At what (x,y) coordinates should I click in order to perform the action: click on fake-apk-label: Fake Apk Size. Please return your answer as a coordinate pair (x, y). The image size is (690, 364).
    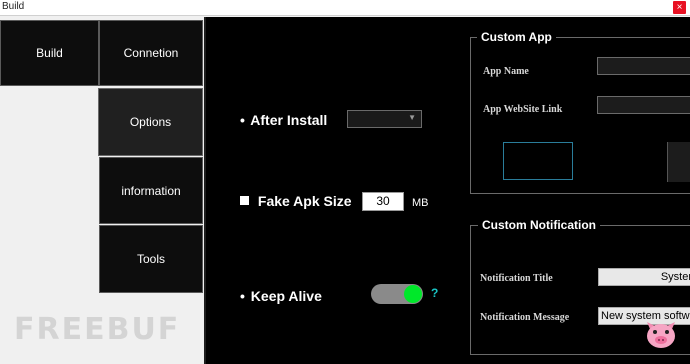
    Looking at the image, I should click on (304, 201).